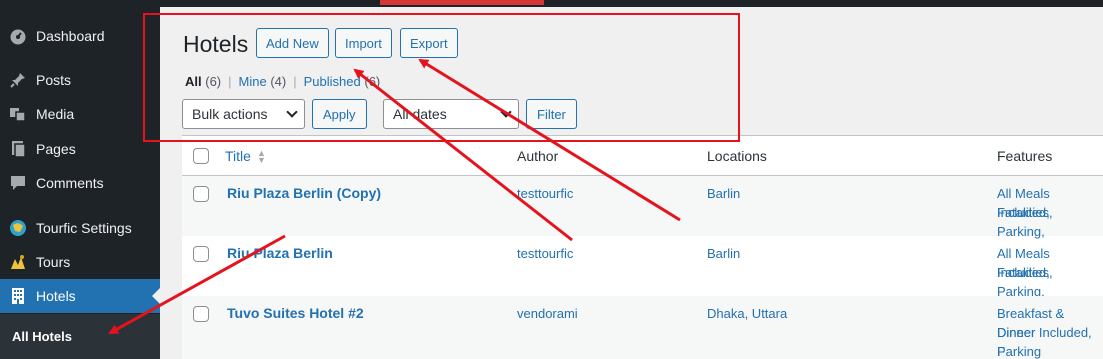 Image resolution: width=1103 pixels, height=359 pixels. Describe the element at coordinates (84, 228) in the screenshot. I see `sidebar-item-label: Tourfic Settings` at that location.